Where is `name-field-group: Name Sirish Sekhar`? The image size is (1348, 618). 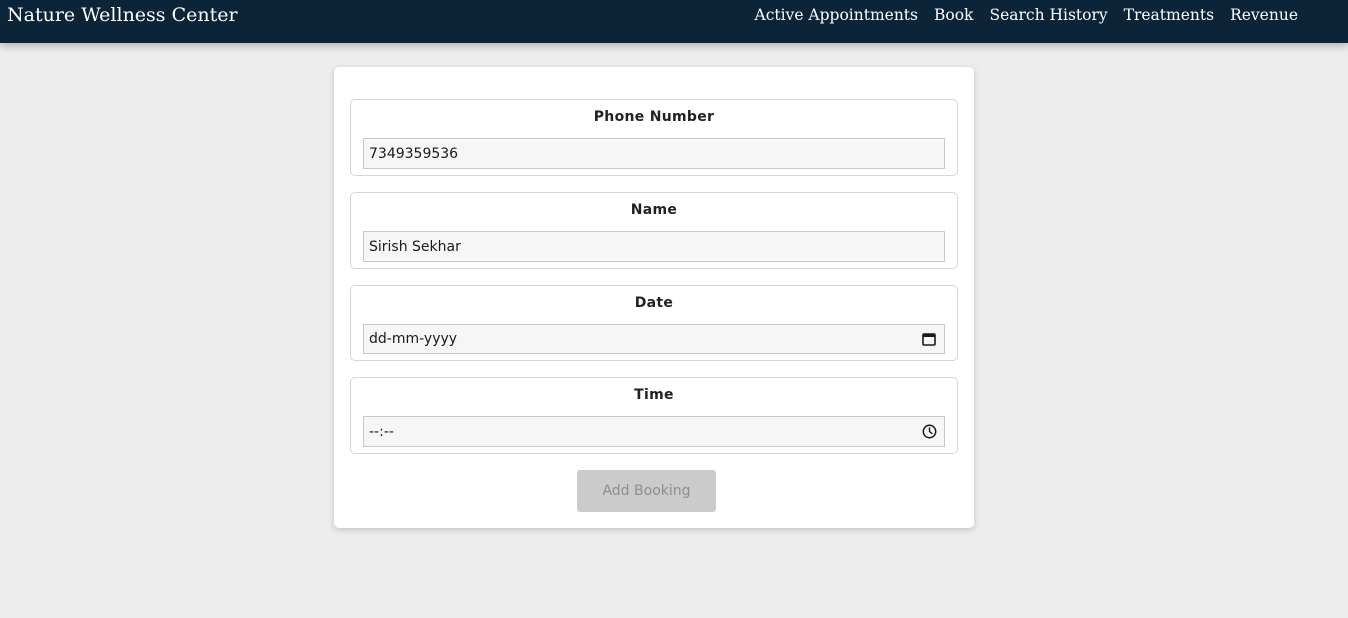 name-field-group: Name Sirish Sekhar is located at coordinates (654, 230).